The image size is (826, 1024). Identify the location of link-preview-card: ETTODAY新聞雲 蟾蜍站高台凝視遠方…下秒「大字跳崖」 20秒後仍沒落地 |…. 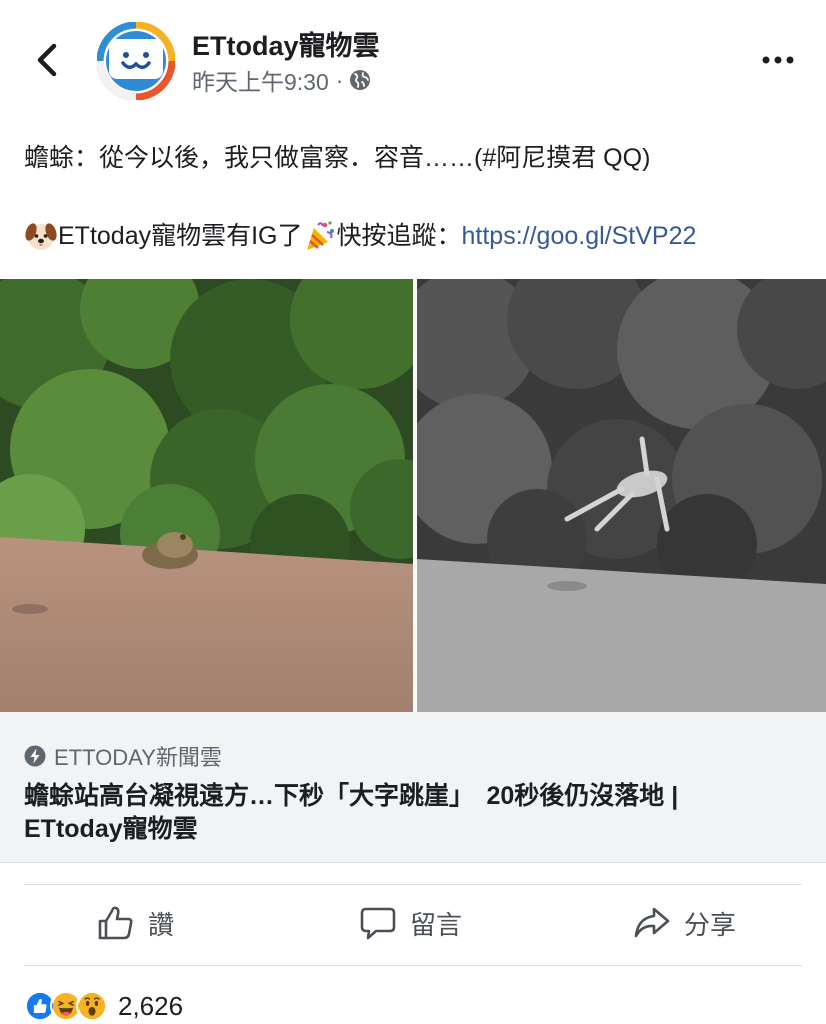
(413, 787).